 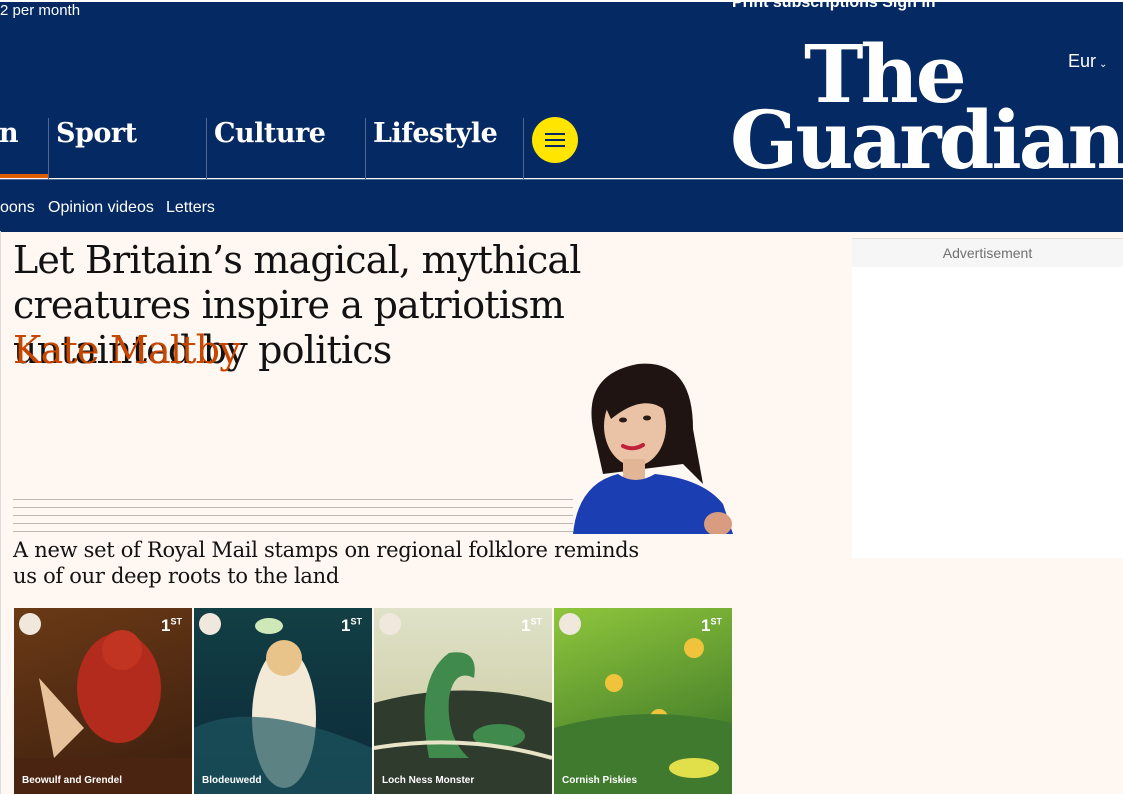 I want to click on active-pillar-indicator, so click(x=24, y=176).